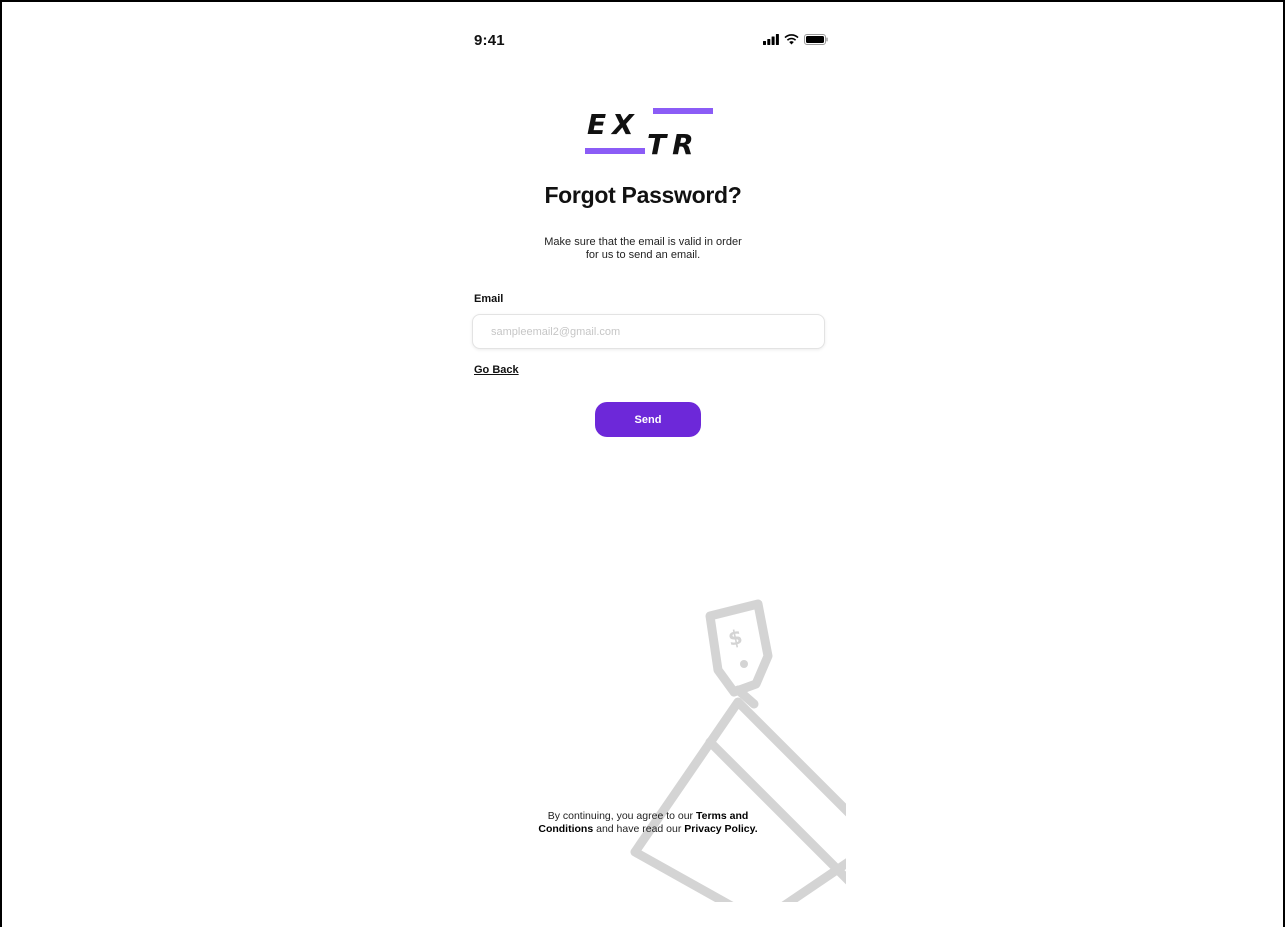  I want to click on price-tag-card-icon: $, so click(738, 750).